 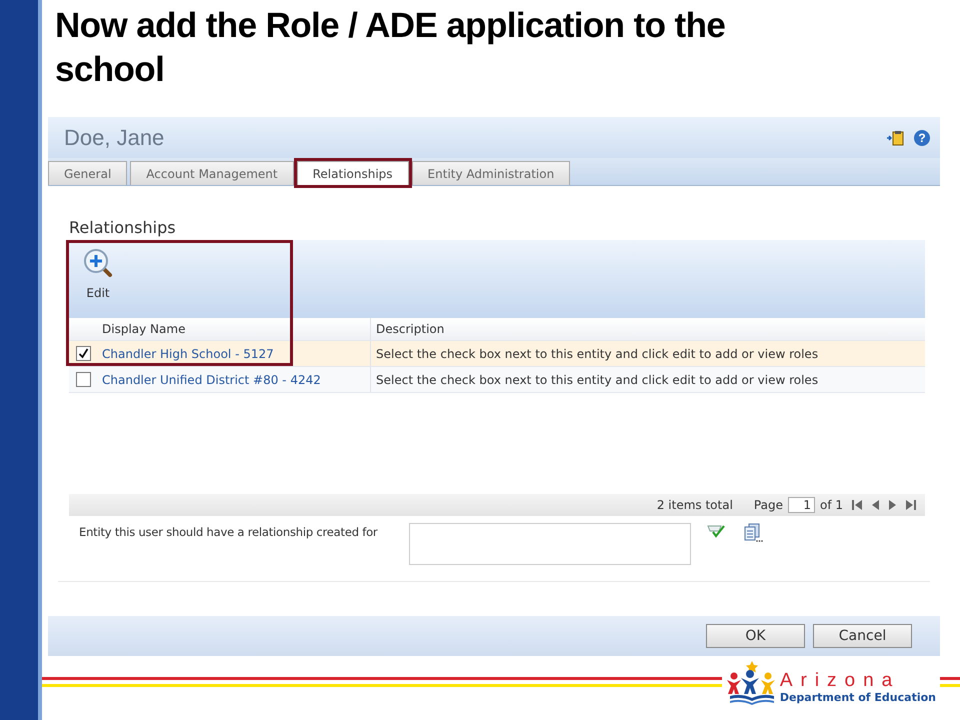 What do you see at coordinates (88, 173) in the screenshot?
I see `tab: General` at bounding box center [88, 173].